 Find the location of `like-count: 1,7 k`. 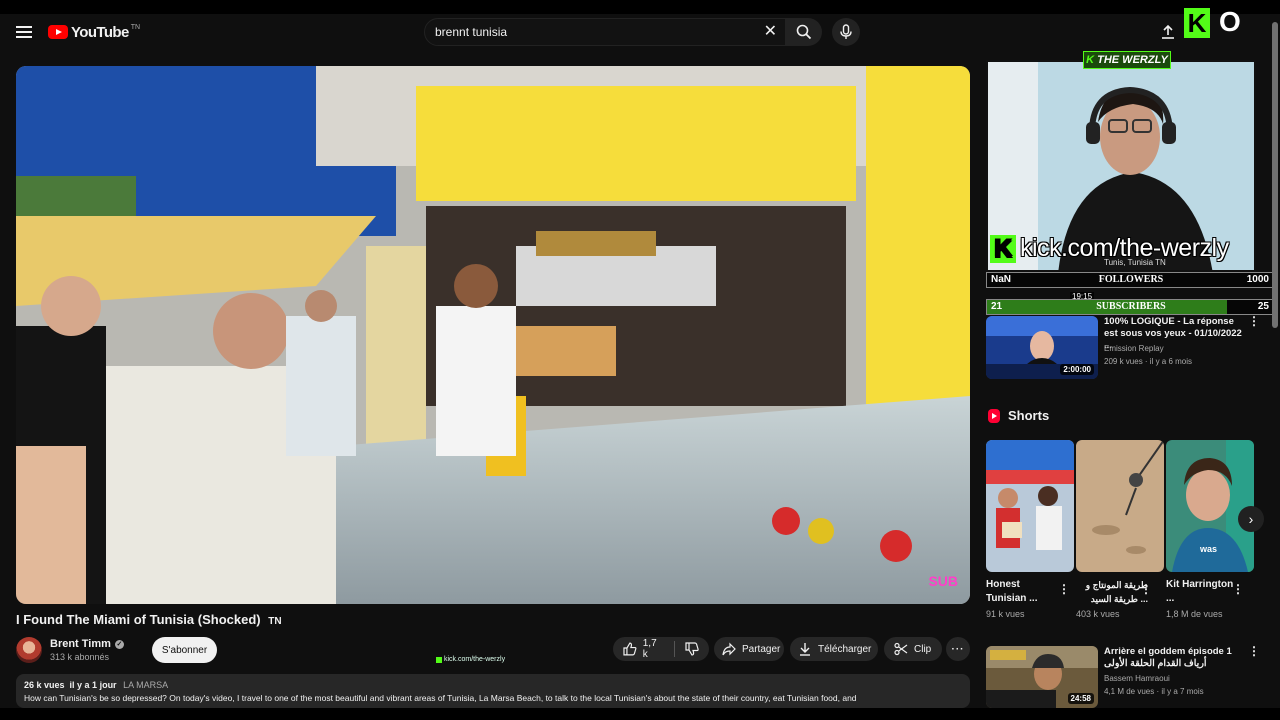

like-count: 1,7 k is located at coordinates (649, 649).